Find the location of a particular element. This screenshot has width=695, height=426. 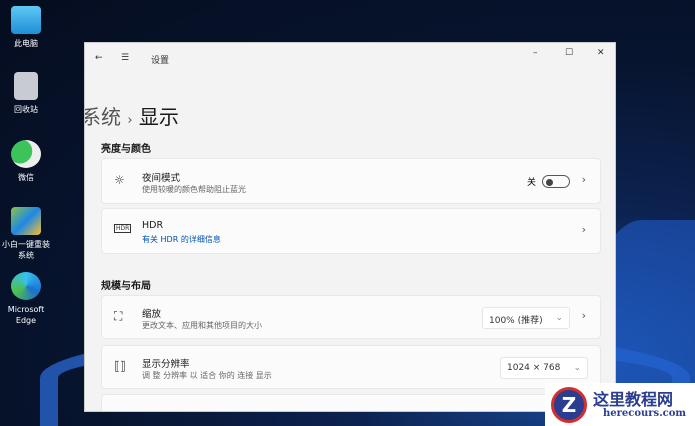

menu-icon: ☰ is located at coordinates (125, 58).